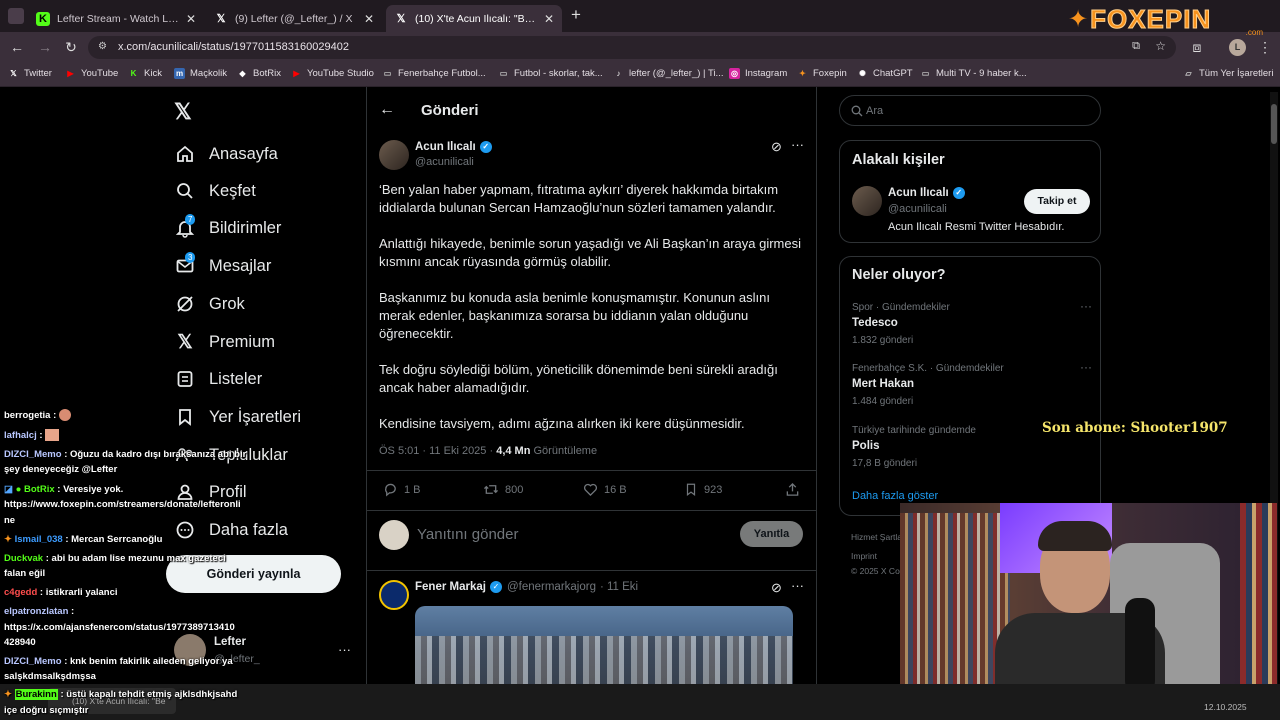 The image size is (1280, 720). What do you see at coordinates (795, 489) in the screenshot?
I see `share-button` at bounding box center [795, 489].